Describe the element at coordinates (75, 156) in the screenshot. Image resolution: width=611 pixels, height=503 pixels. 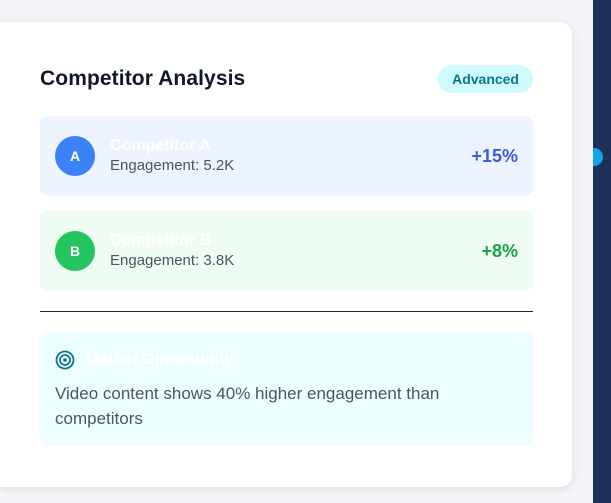
I see `competitor-a-avatar: A` at that location.